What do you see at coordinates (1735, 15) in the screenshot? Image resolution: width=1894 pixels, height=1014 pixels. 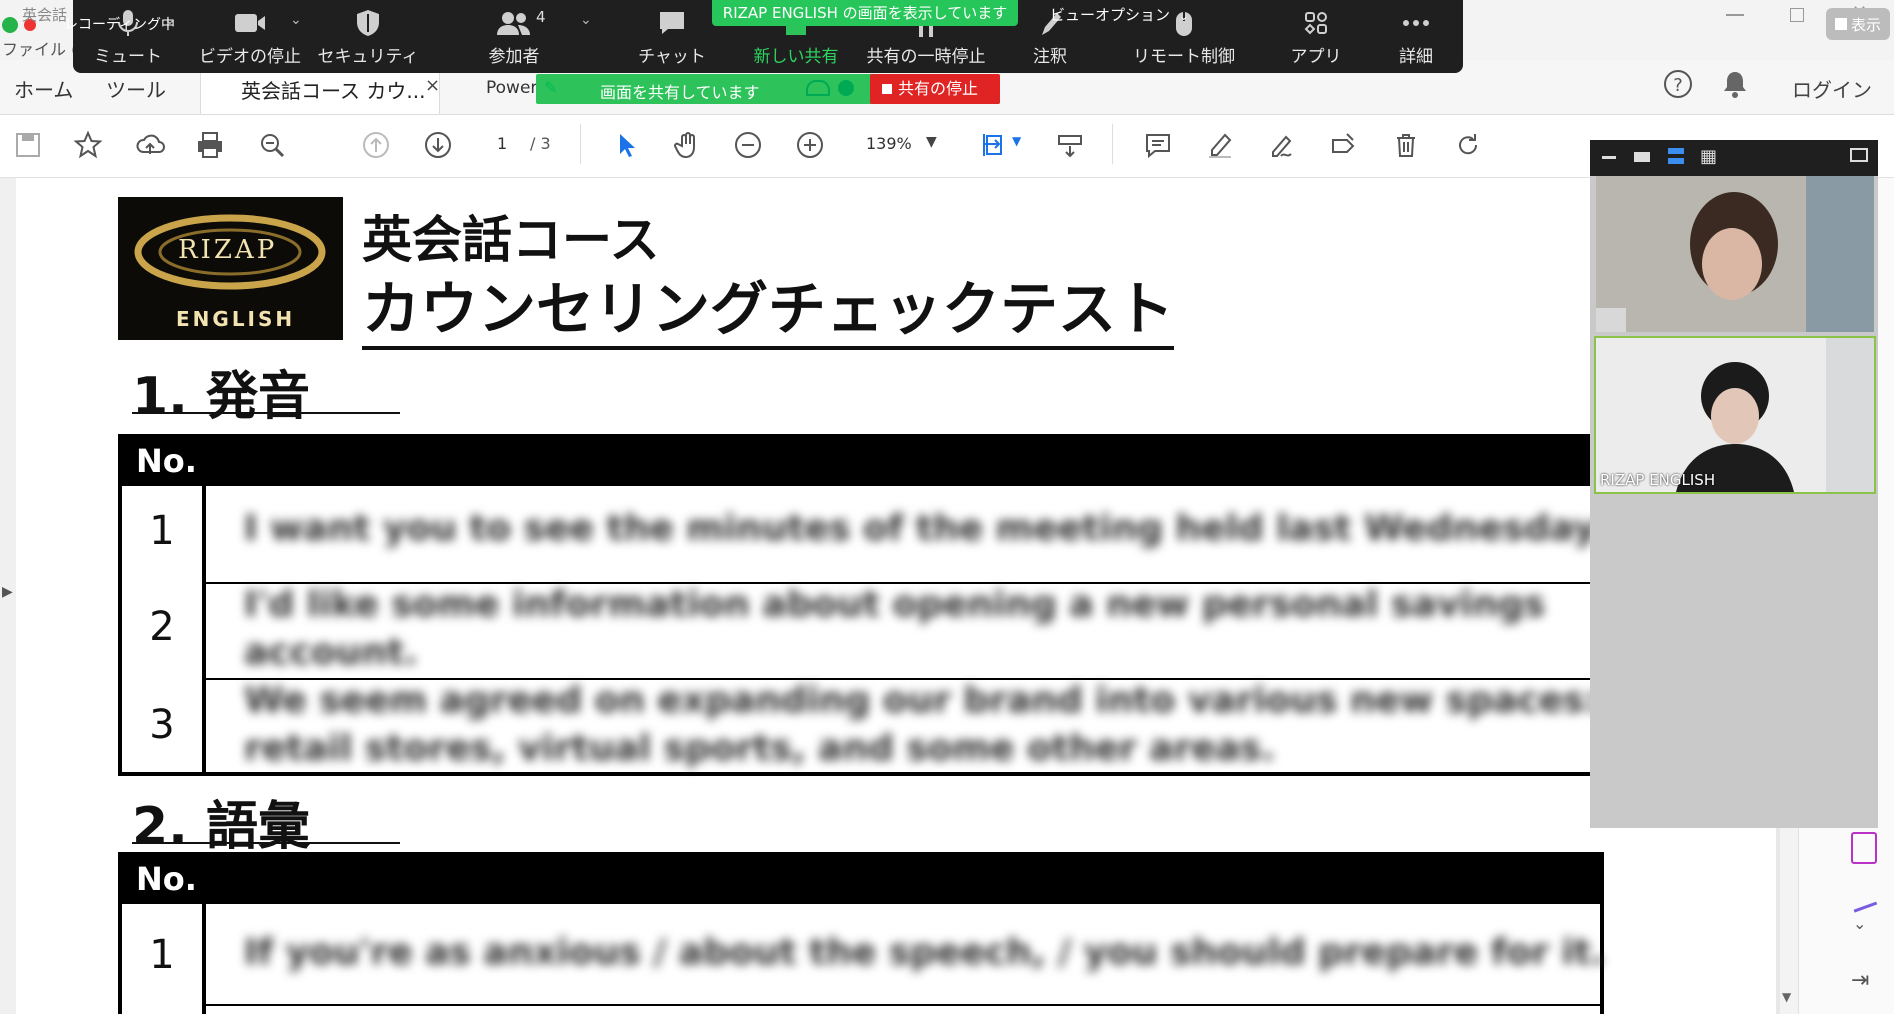 I see `minimize-button` at bounding box center [1735, 15].